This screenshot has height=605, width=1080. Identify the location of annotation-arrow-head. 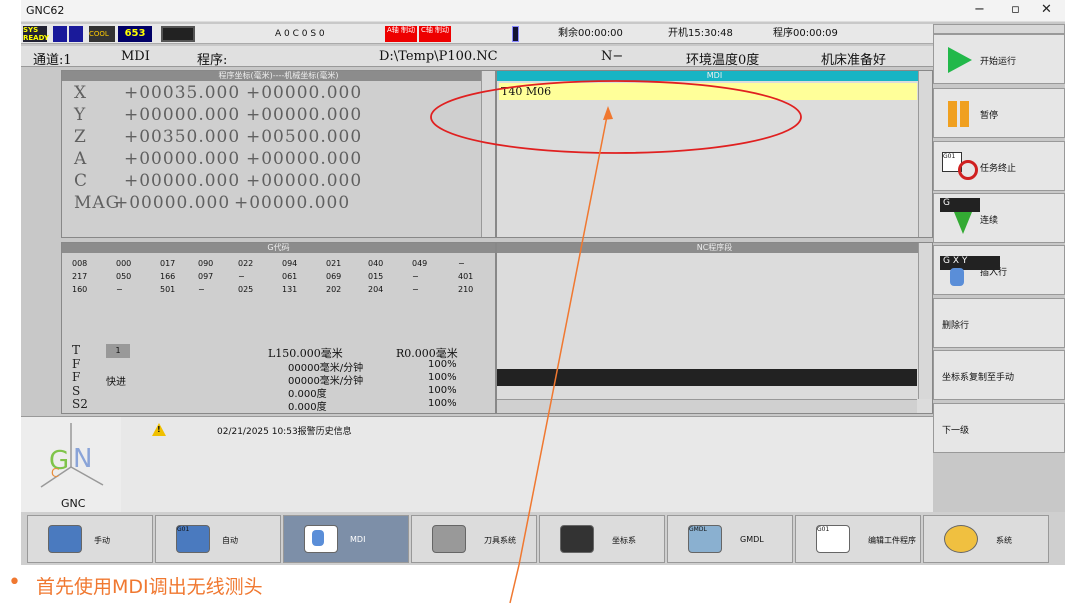
(608, 113).